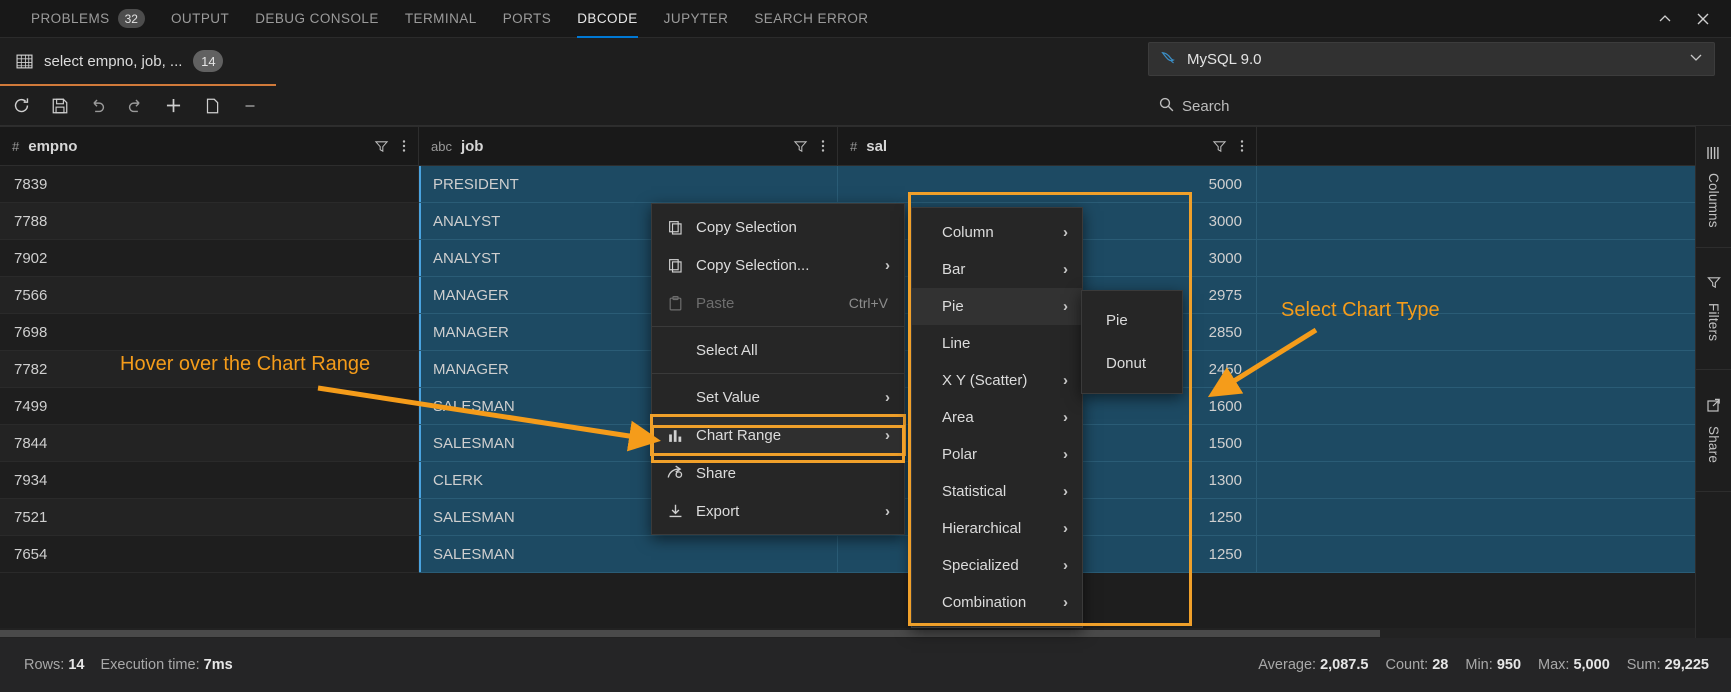  I want to click on rail-item-filters: Filters, so click(1713, 309).